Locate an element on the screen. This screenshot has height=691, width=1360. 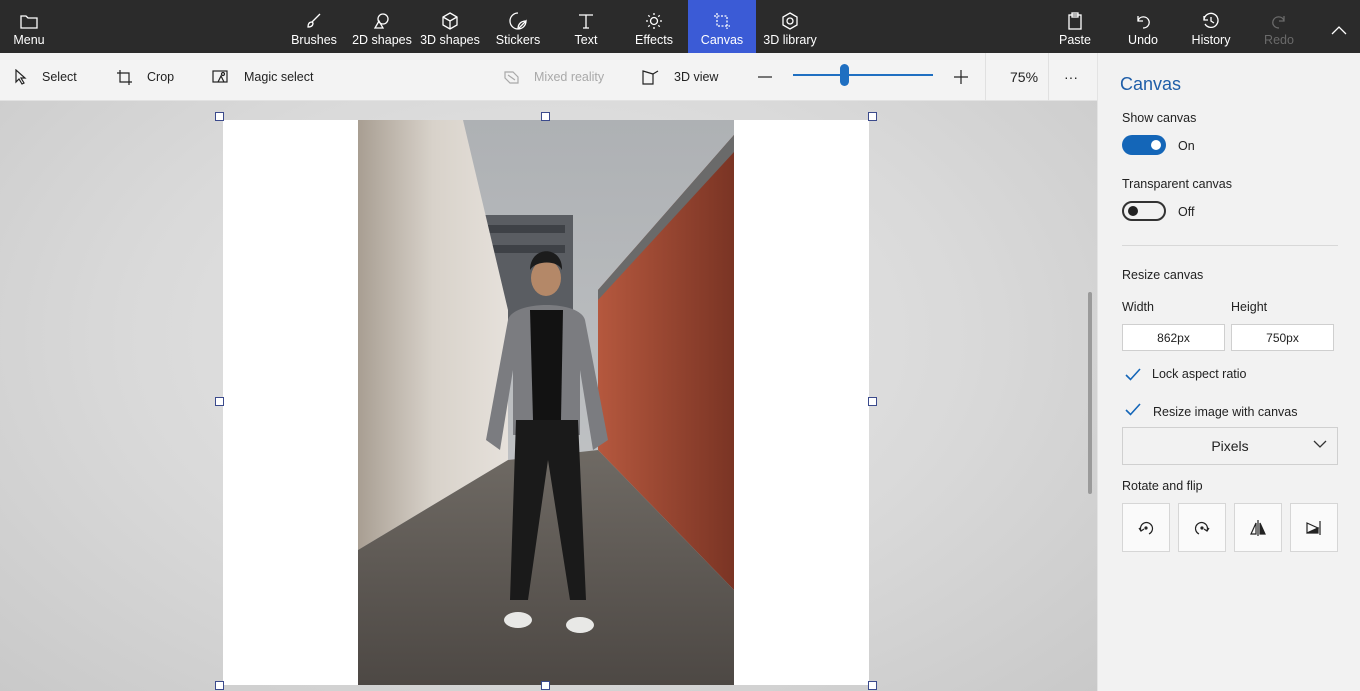
menu-label: Menu is located at coordinates (29, 40).